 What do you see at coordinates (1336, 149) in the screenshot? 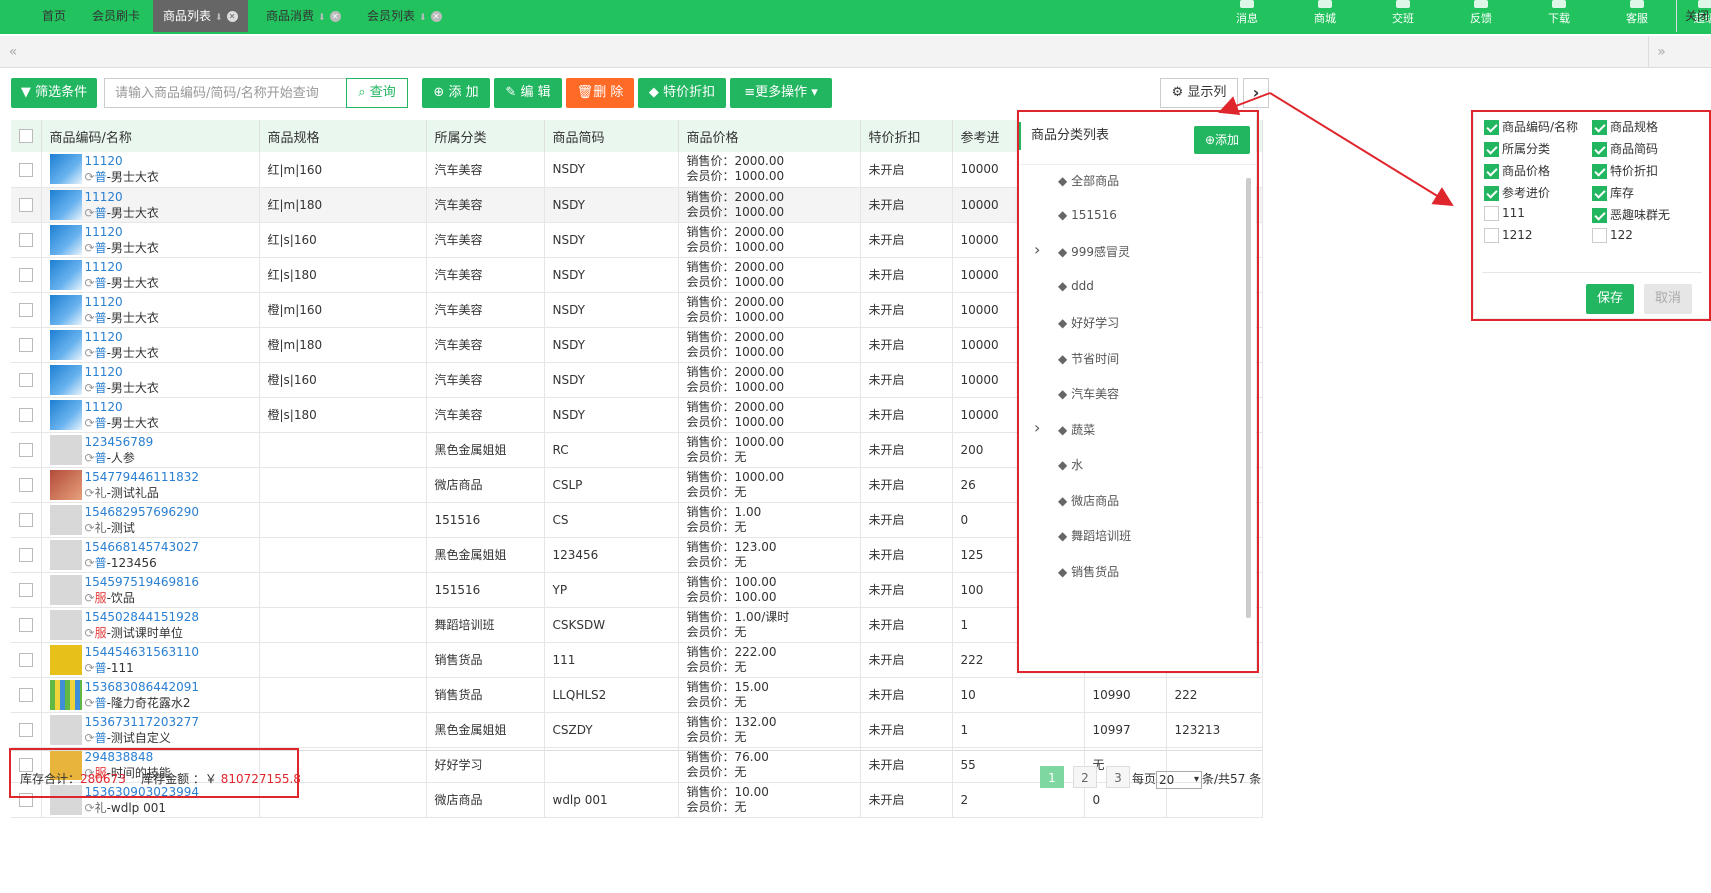
I see `annotation-arrows` at bounding box center [1336, 149].